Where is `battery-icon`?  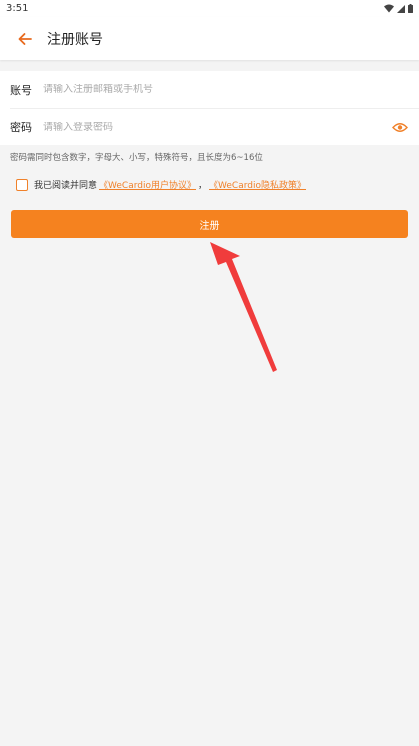
battery-icon is located at coordinates (410, 8).